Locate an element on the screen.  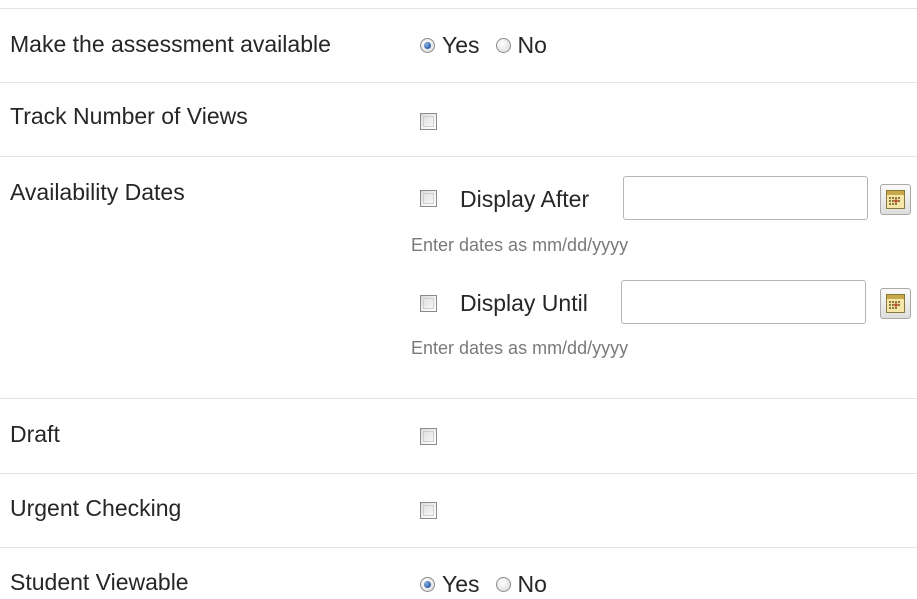
student-viewable-yes-label: Yes is located at coordinates (461, 584).